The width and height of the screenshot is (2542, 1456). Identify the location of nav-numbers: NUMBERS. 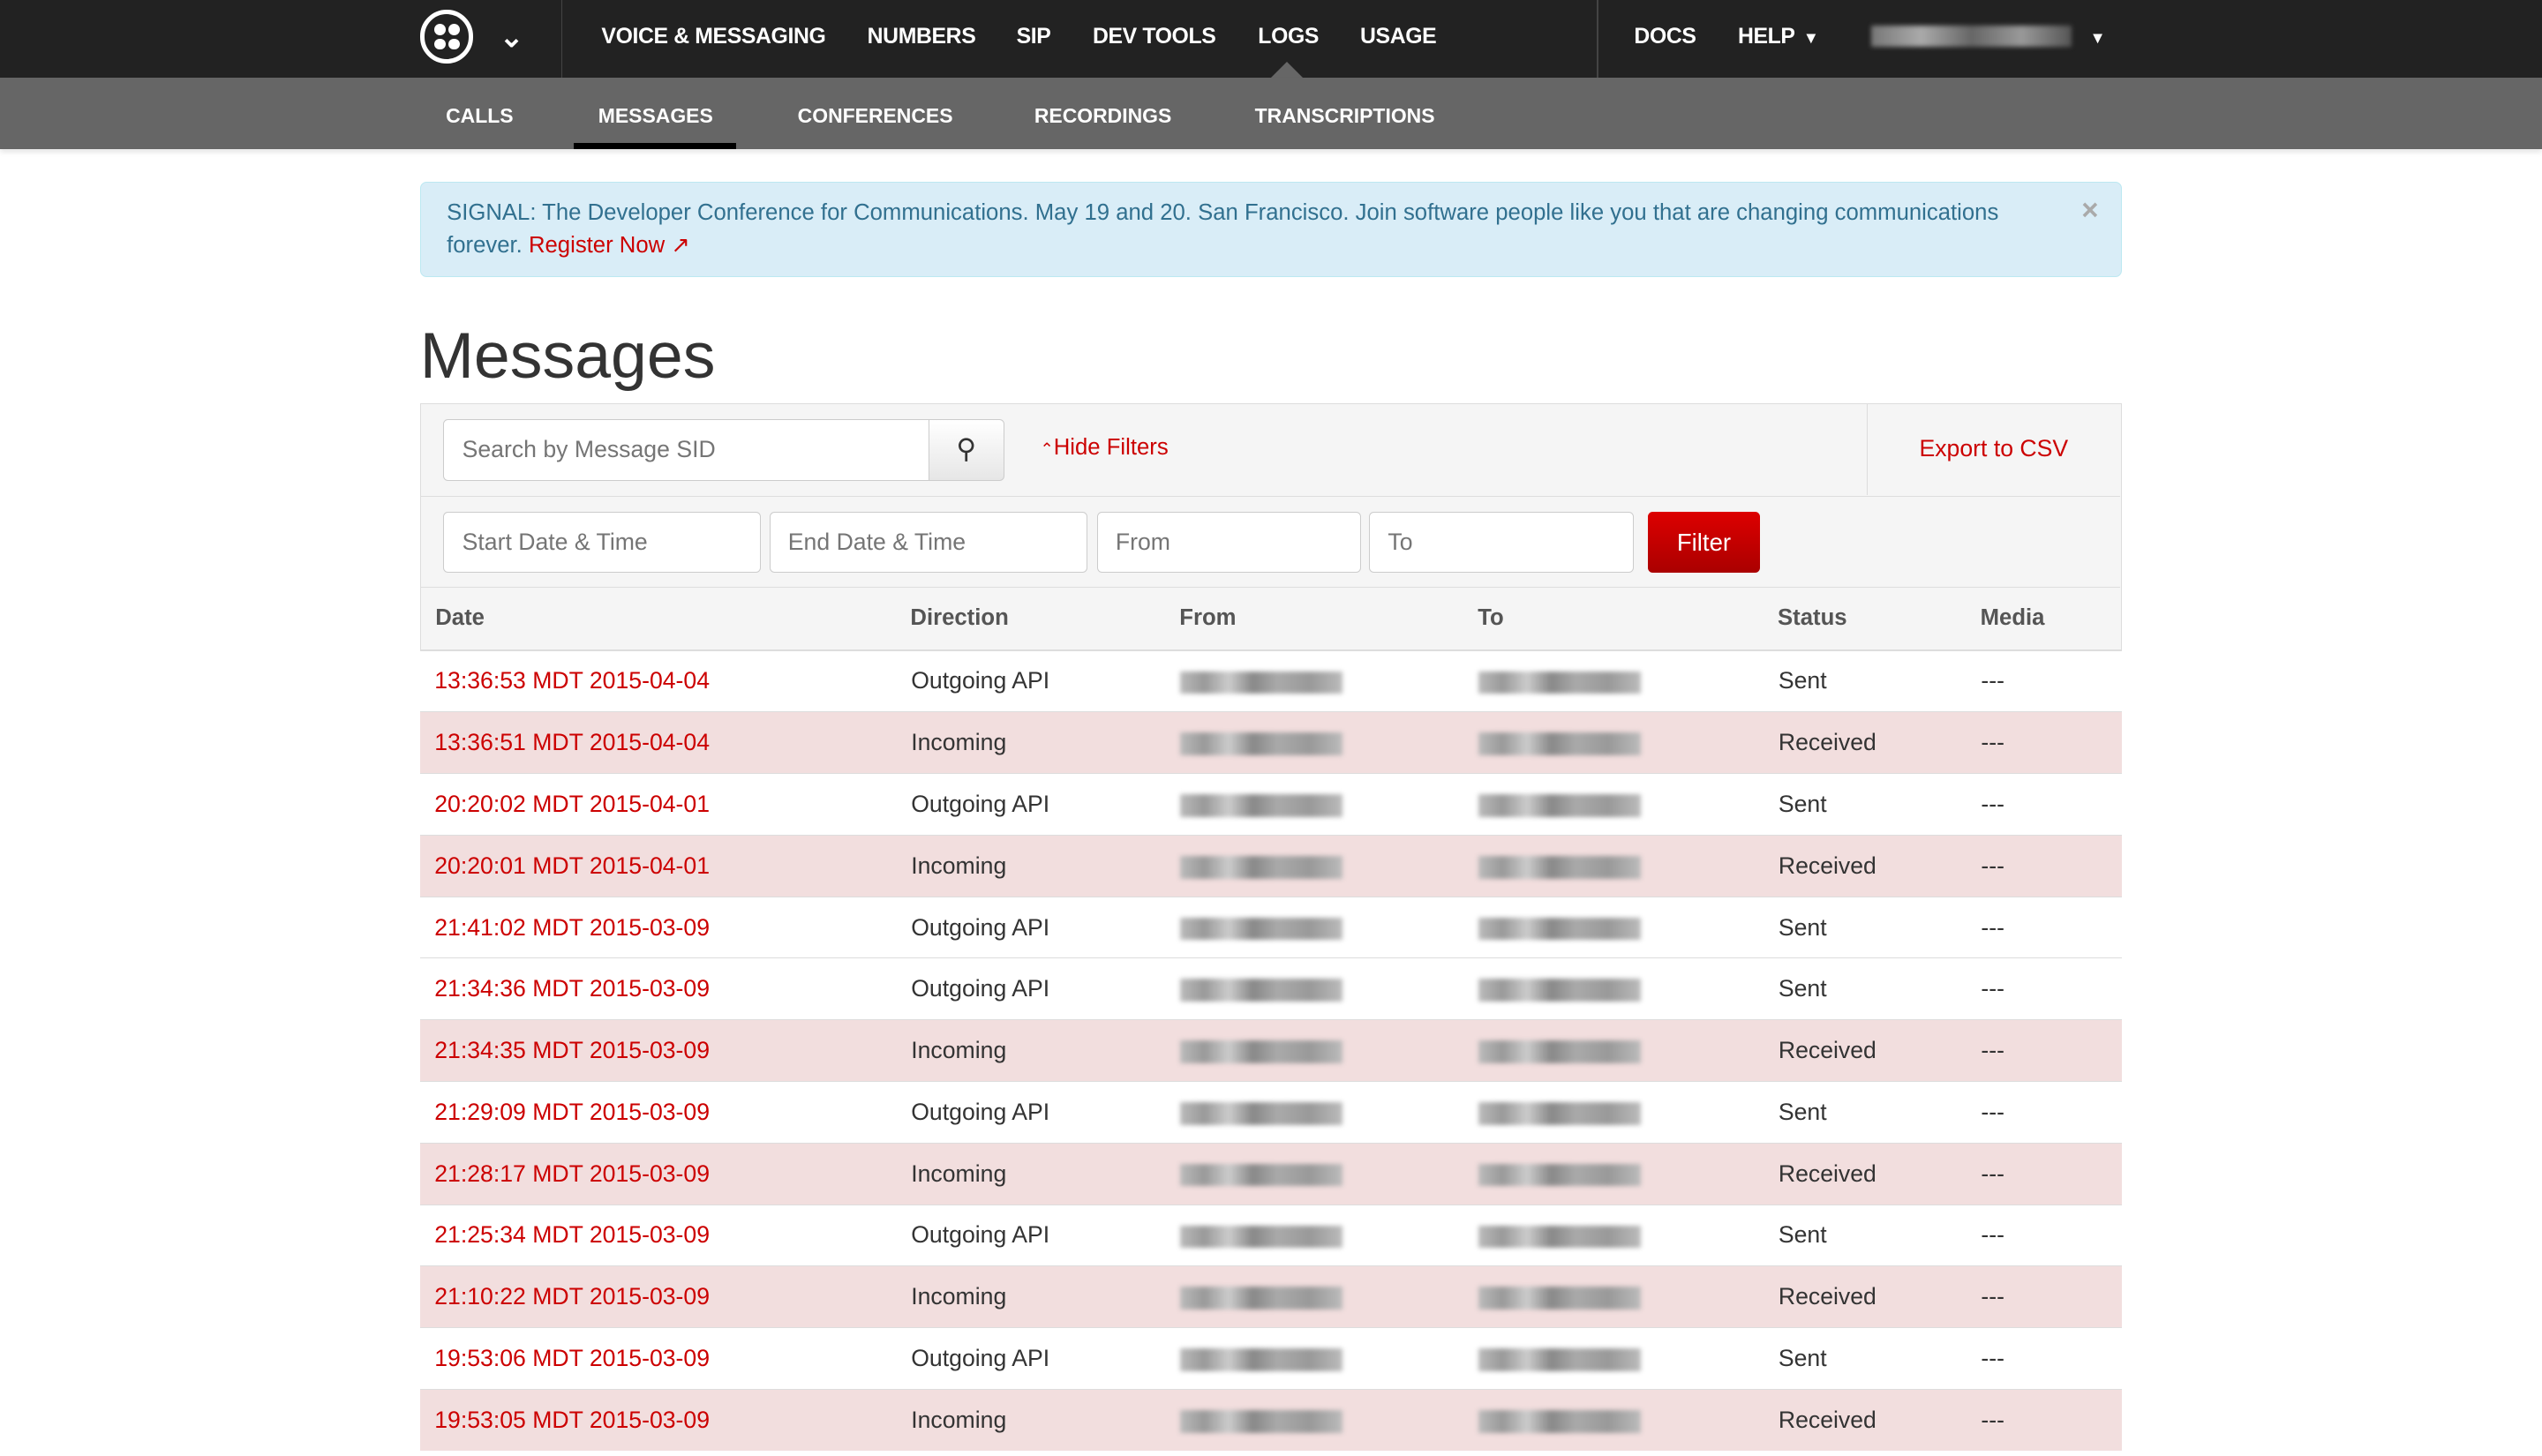
(922, 37).